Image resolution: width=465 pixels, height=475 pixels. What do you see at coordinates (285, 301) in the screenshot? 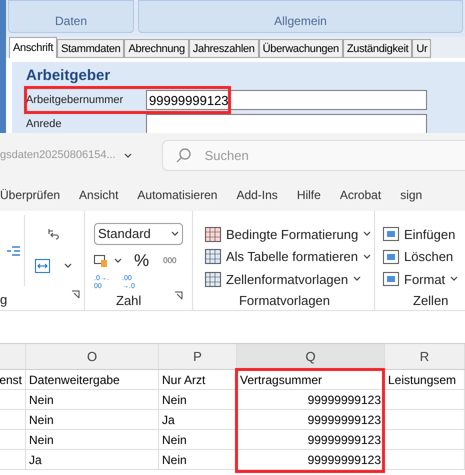
I see `group-label: Formatvorlagen` at bounding box center [285, 301].